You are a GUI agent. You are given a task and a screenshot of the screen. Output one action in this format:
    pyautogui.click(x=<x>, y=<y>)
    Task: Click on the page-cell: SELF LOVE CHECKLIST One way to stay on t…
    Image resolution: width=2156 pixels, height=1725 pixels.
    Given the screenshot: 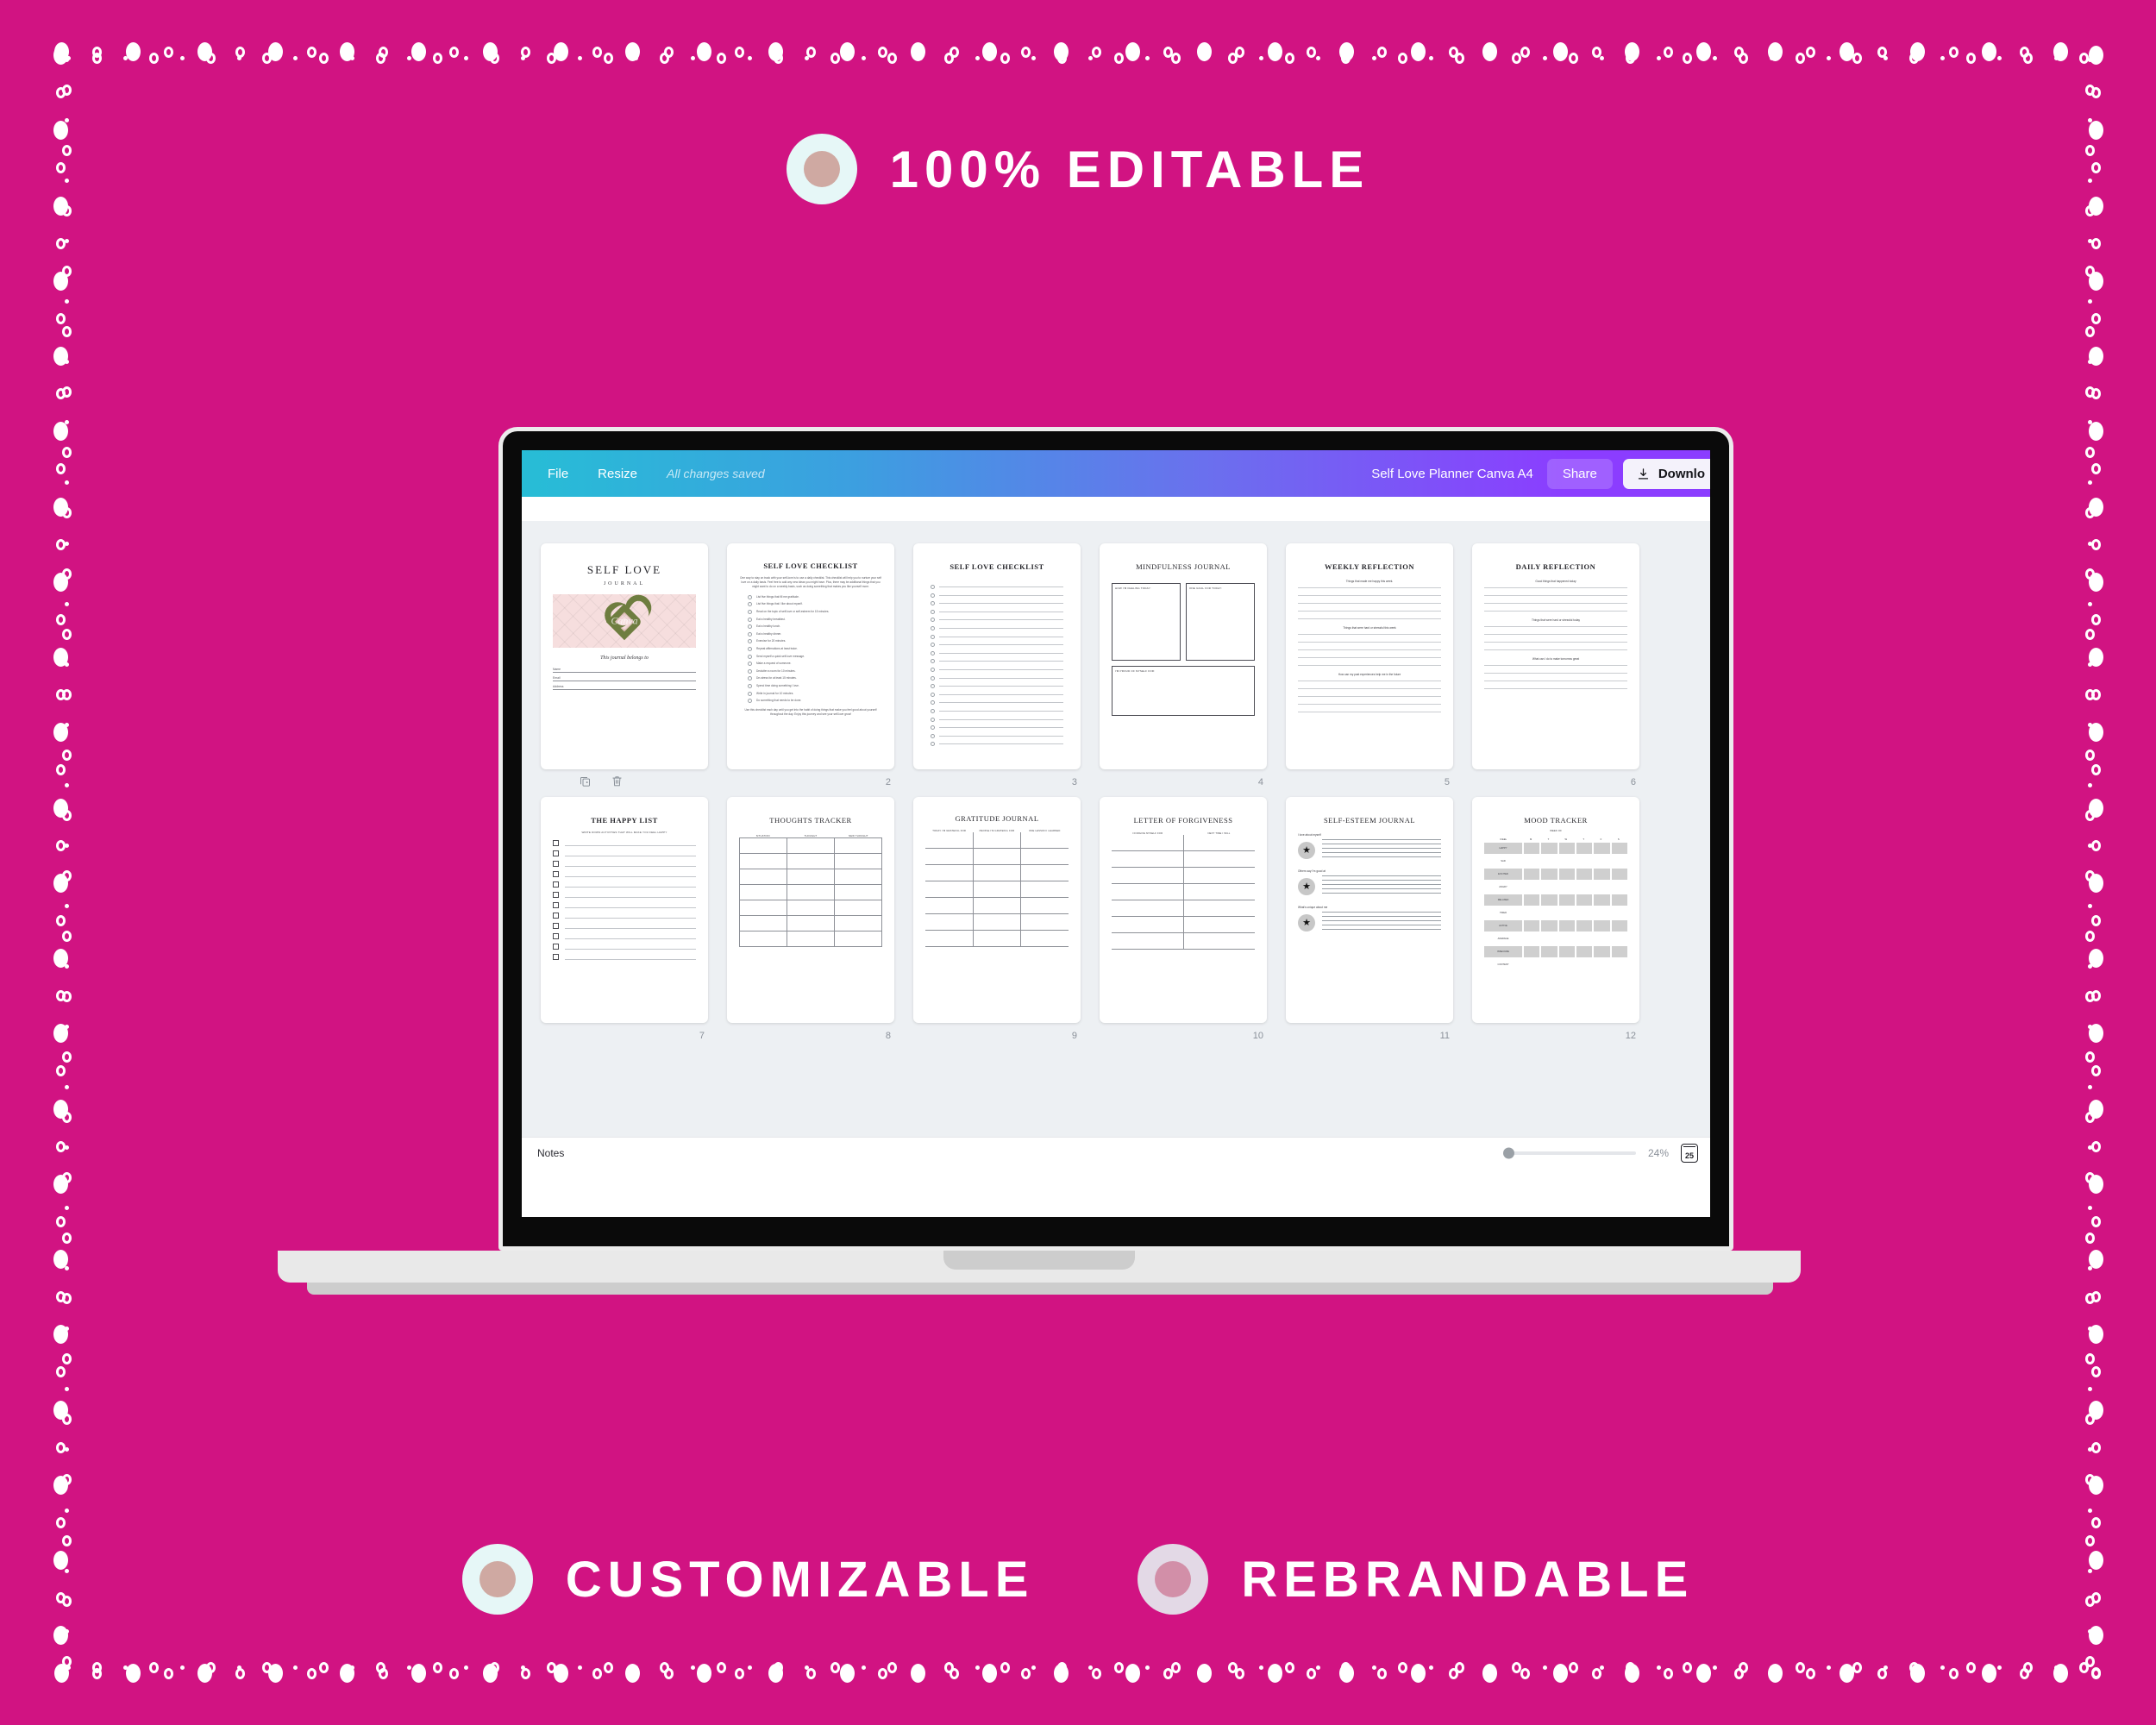 What is the action you would take?
    pyautogui.click(x=810, y=669)
    